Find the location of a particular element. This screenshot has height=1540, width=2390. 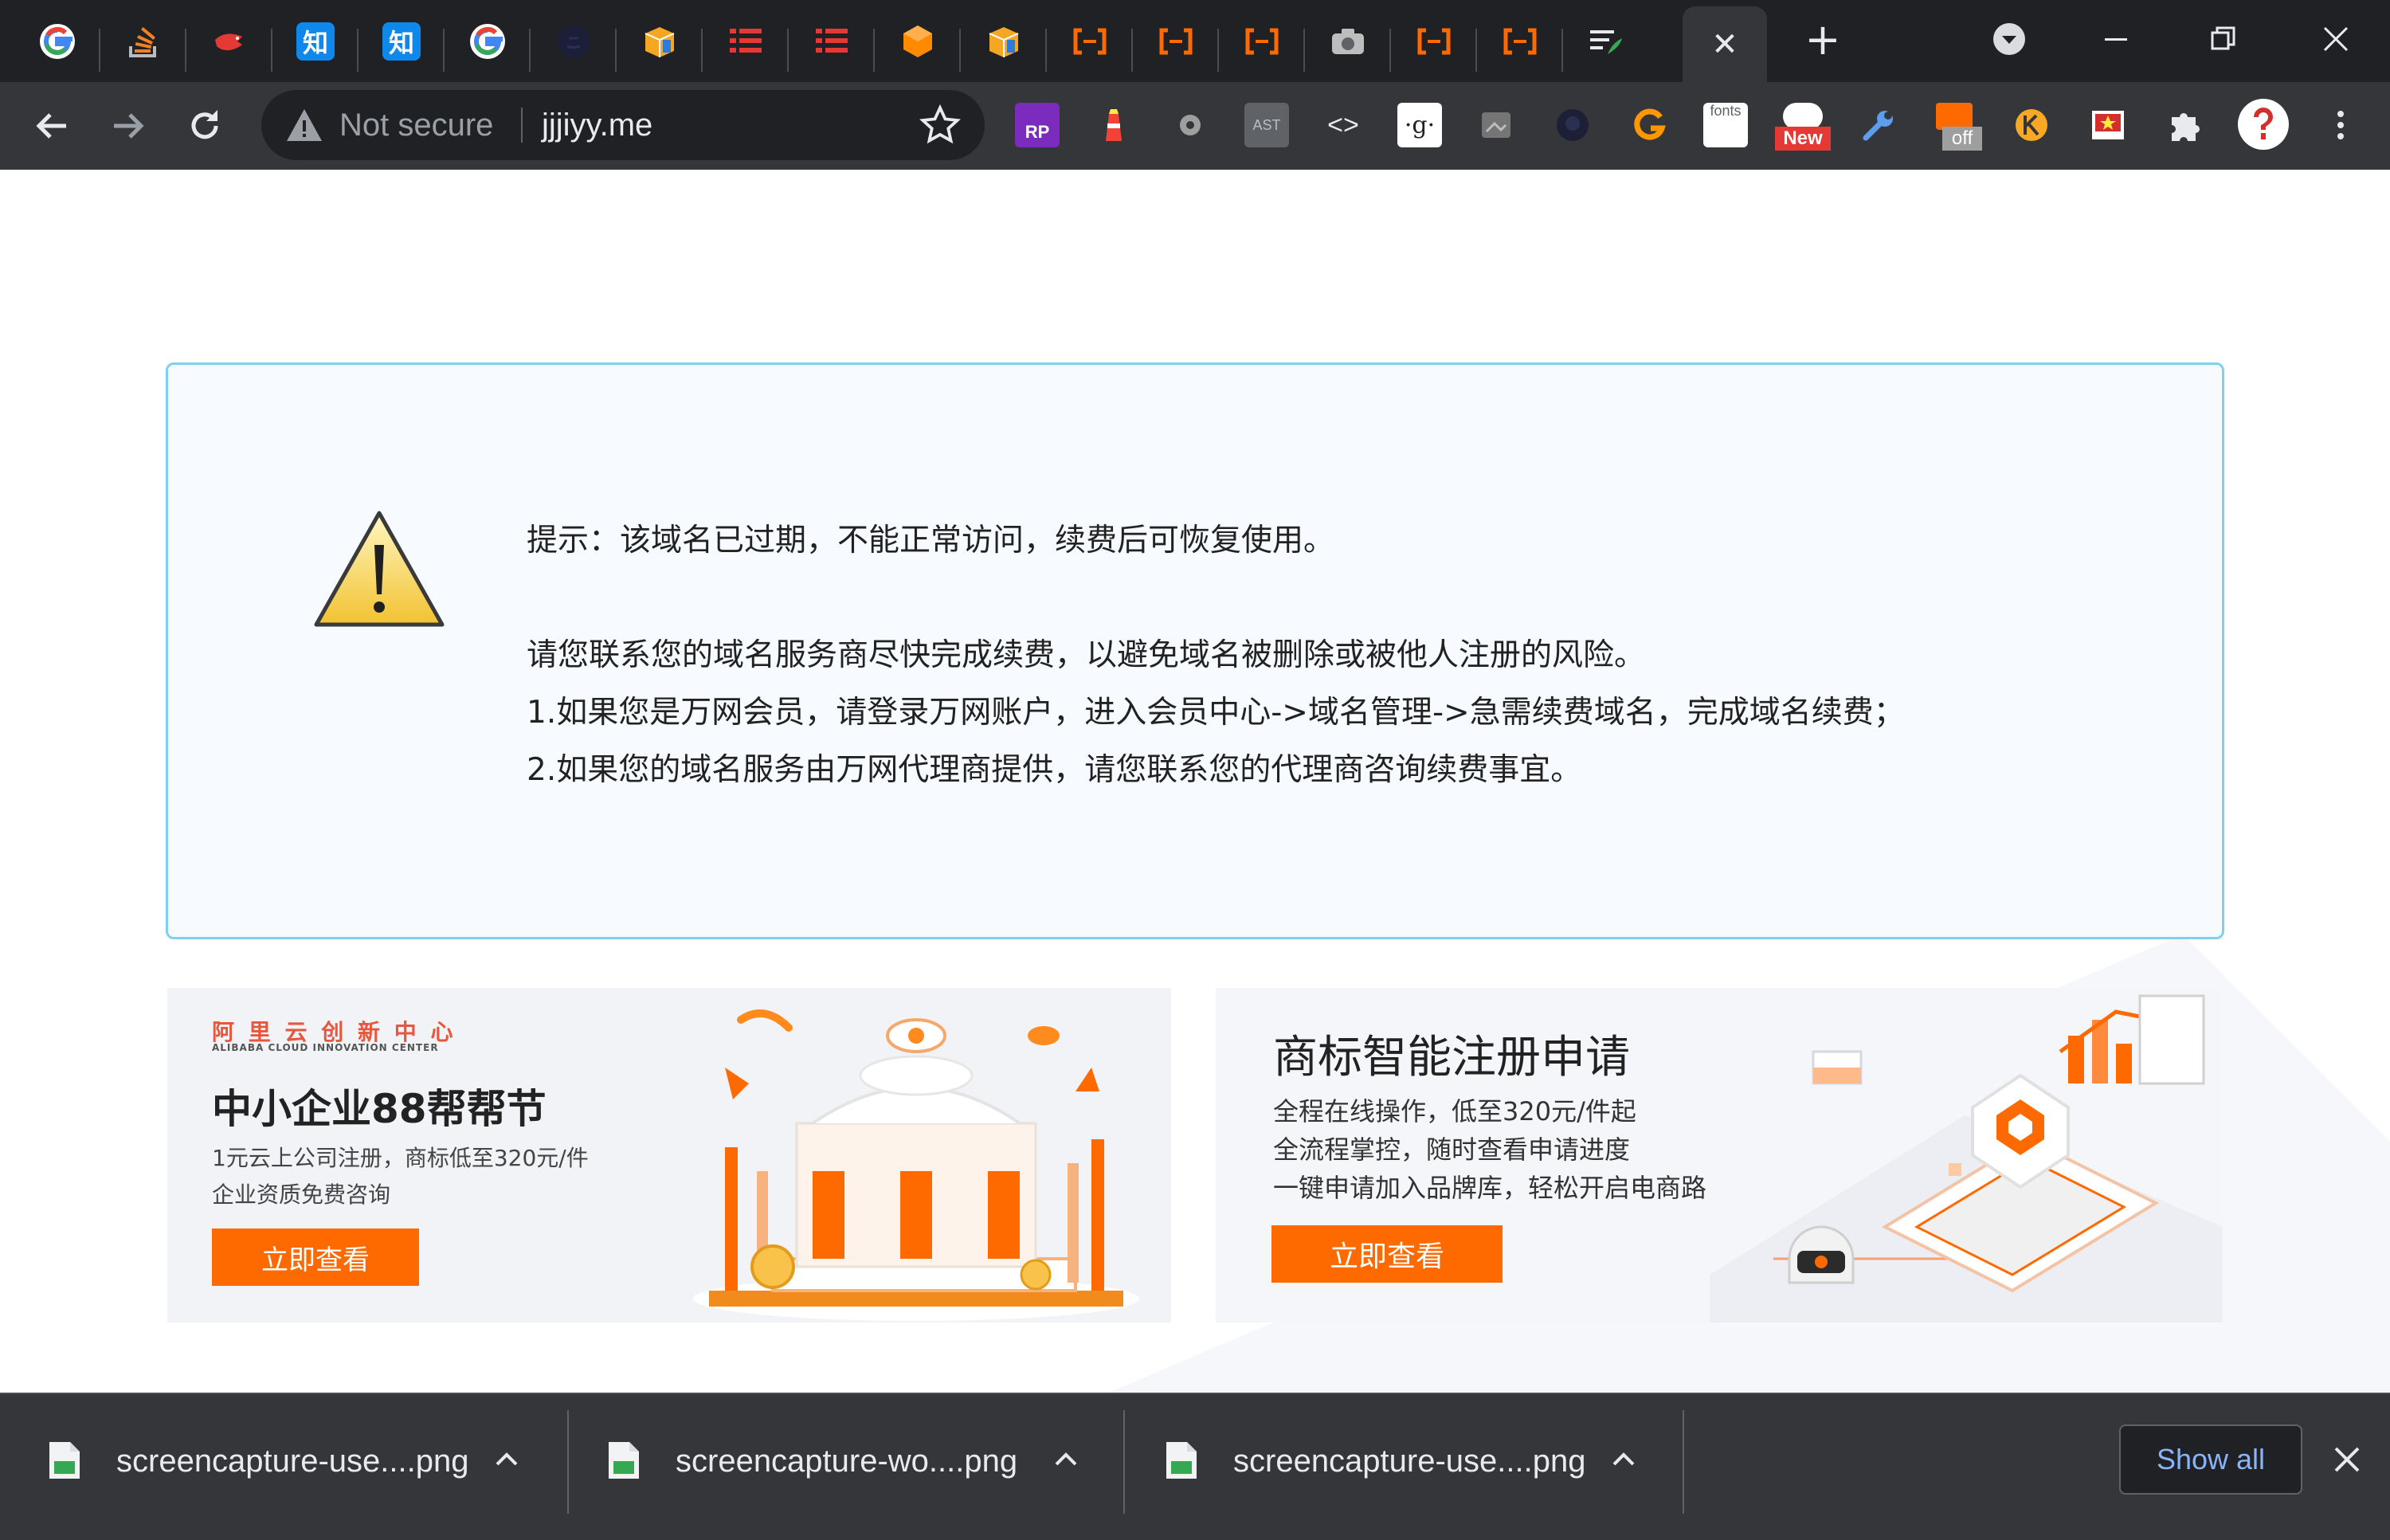

tab-github is located at coordinates (574, 41).